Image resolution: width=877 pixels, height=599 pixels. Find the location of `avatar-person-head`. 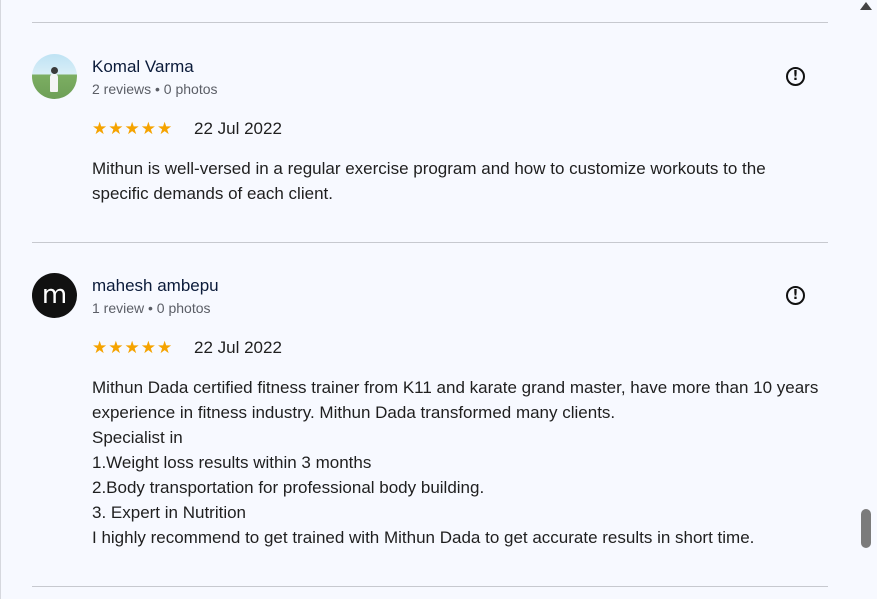

avatar-person-head is located at coordinates (54, 70).